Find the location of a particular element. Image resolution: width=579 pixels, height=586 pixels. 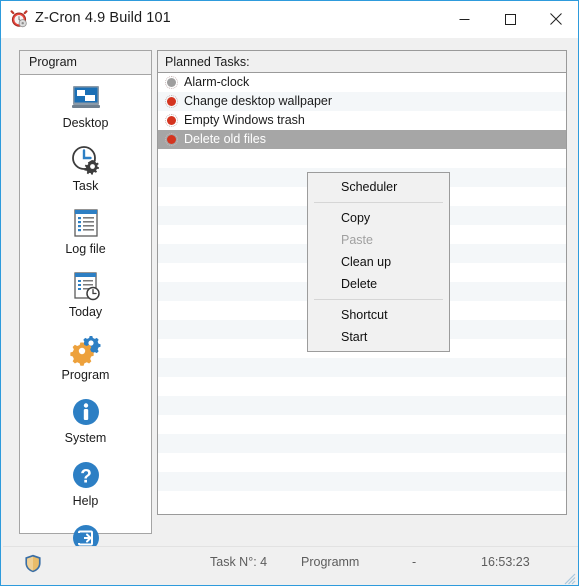

maximize-button is located at coordinates (510, 19).